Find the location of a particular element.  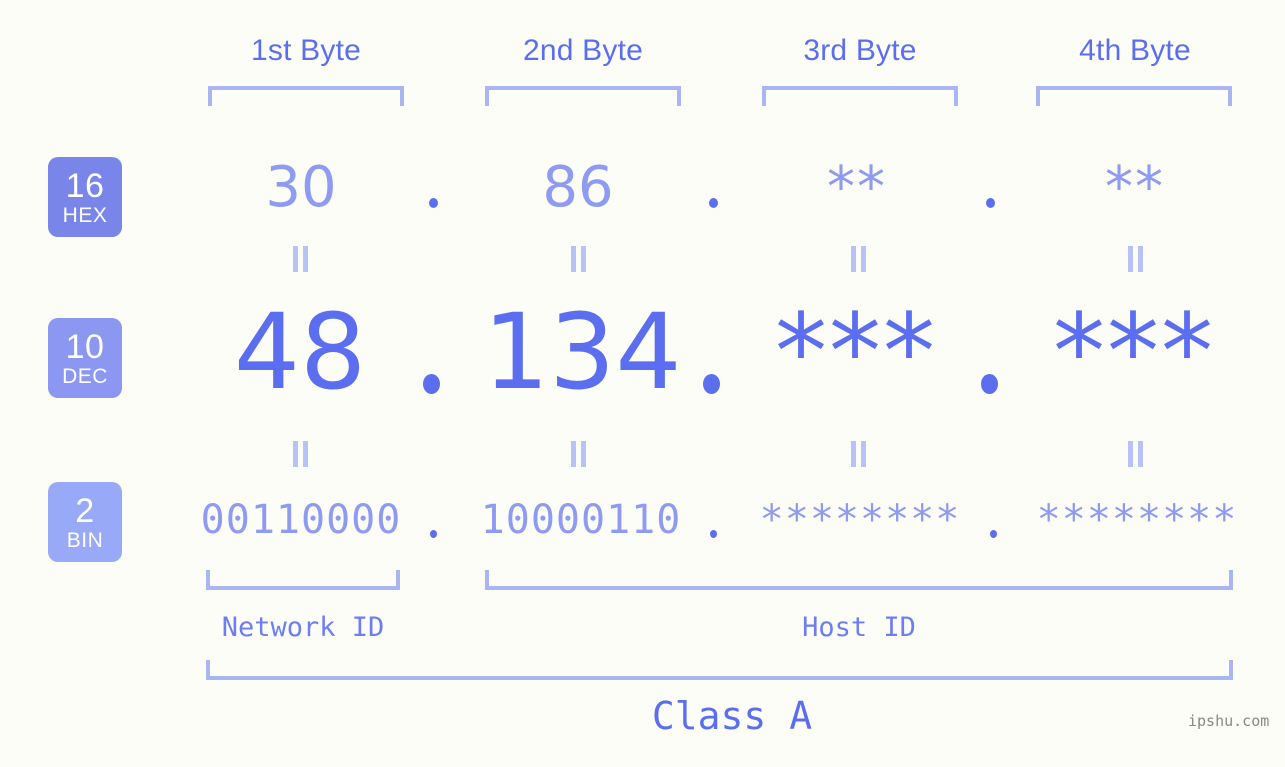

bin-byte-value-2: 10000110 is located at coordinates (581, 520).